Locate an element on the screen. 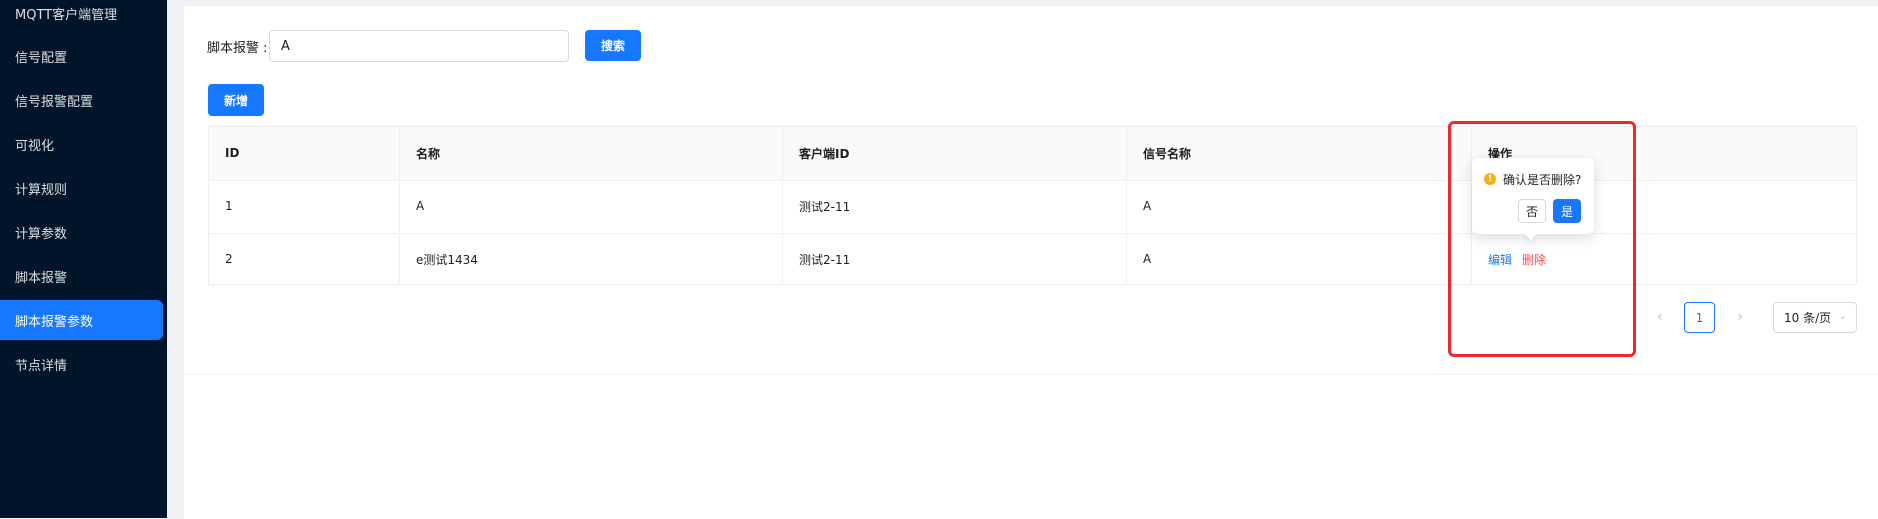 This screenshot has width=1878, height=519. page-size-select: 10 条/页 ⌄ is located at coordinates (1815, 317).